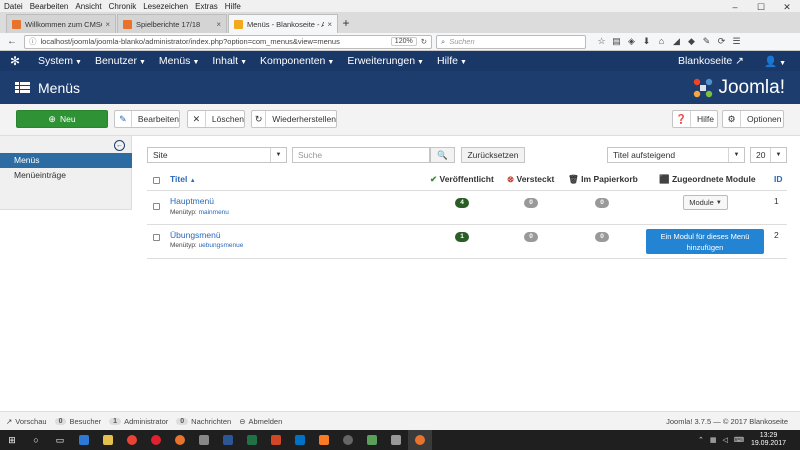  What do you see at coordinates (372, 440) in the screenshot?
I see `notepad-icon` at bounding box center [372, 440].